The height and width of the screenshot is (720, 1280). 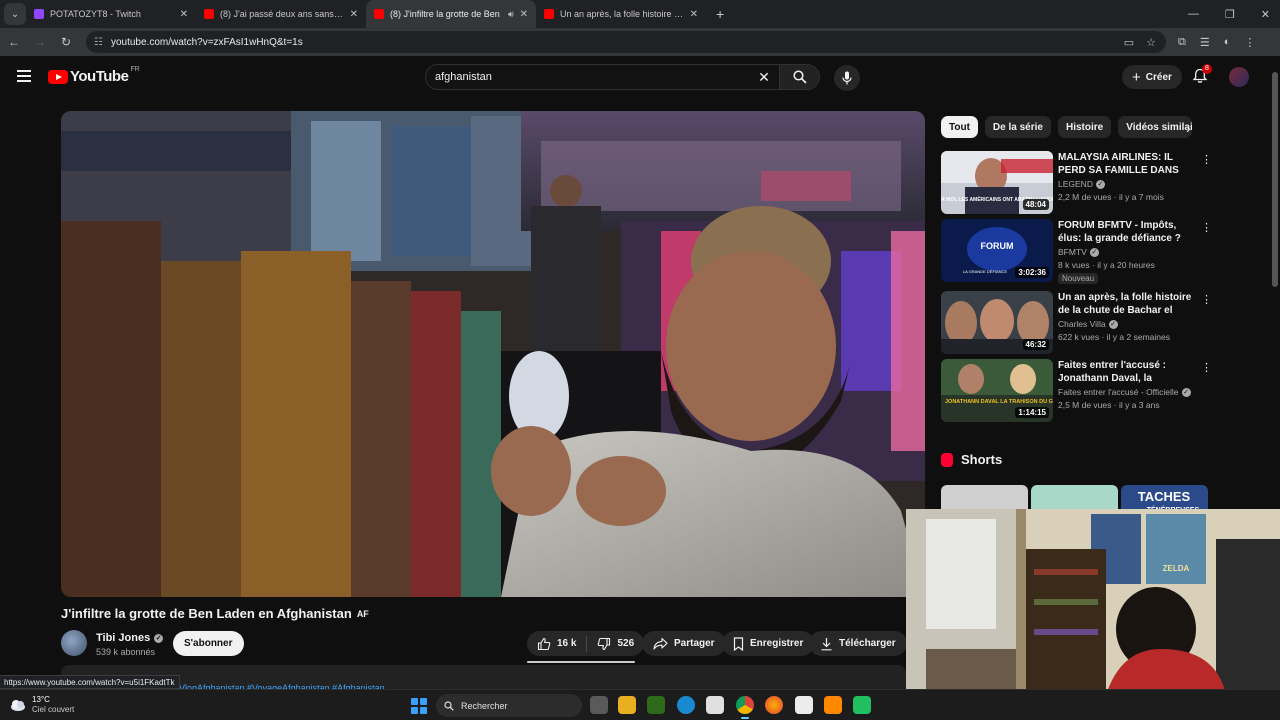 I want to click on video-thumbnail: 46:32, so click(x=997, y=322).